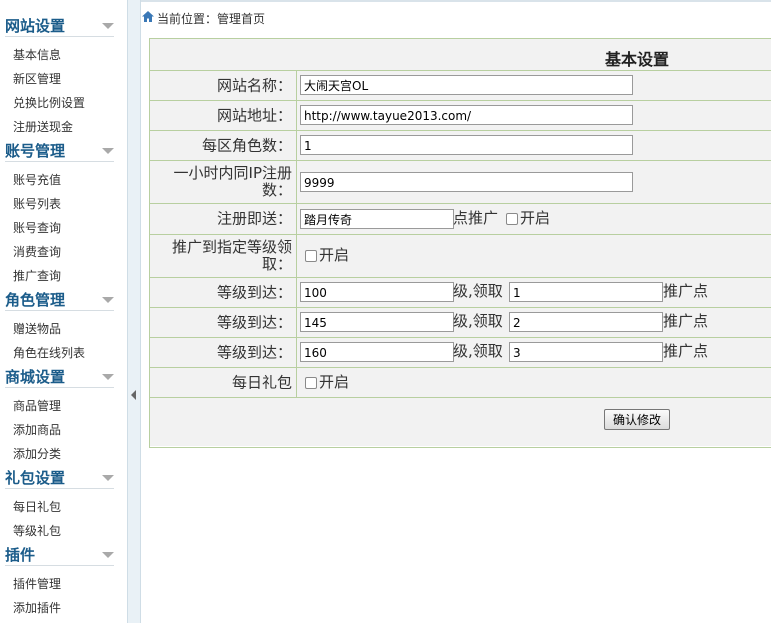  What do you see at coordinates (37, 507) in the screenshot?
I see `sidebar-item-daily-gift: 每日礼包` at bounding box center [37, 507].